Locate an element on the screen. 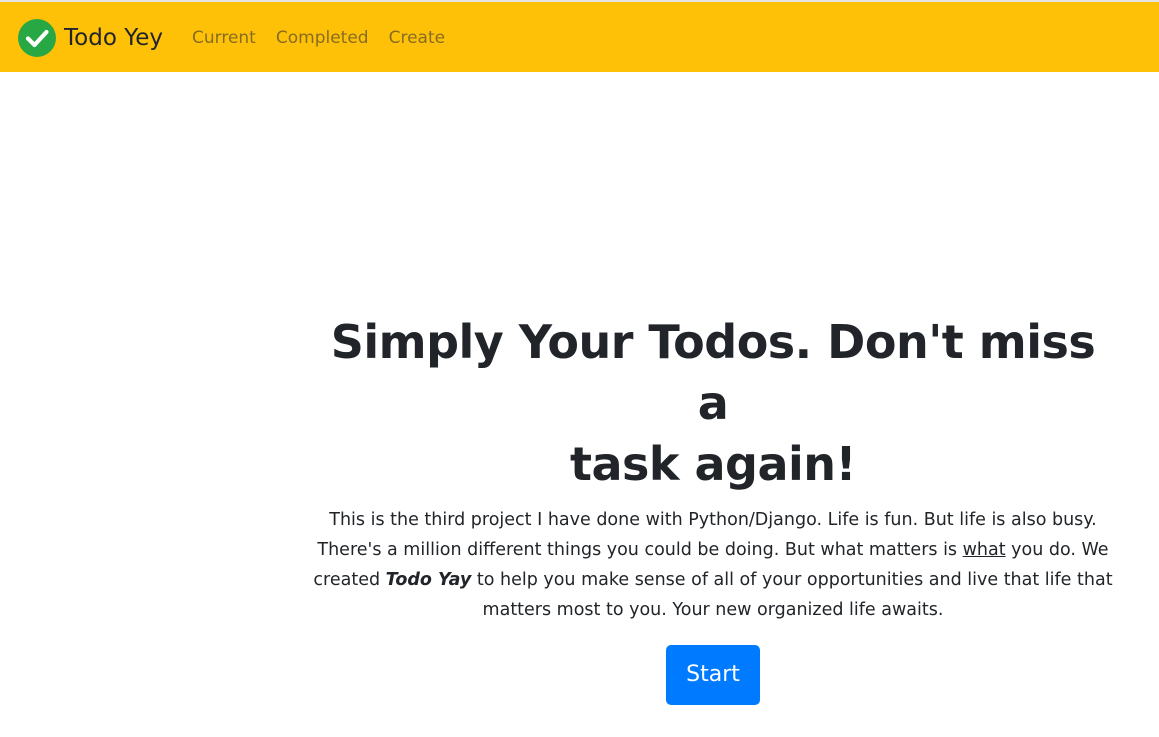 This screenshot has height=737, width=1159. hero-title-line-1: Simply Your Todos. Don't miss a is located at coordinates (713, 372).